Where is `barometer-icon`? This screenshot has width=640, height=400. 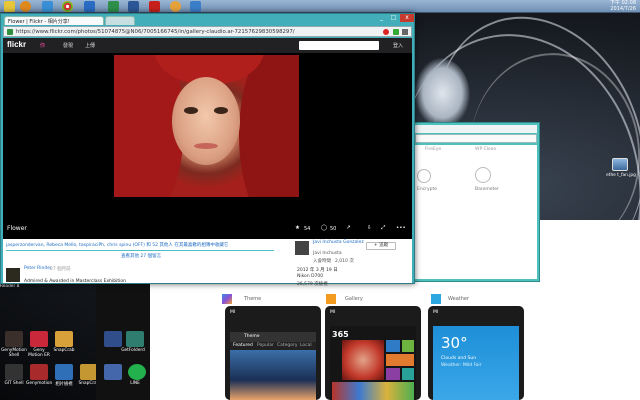
barometer-icon is located at coordinates (483, 175).